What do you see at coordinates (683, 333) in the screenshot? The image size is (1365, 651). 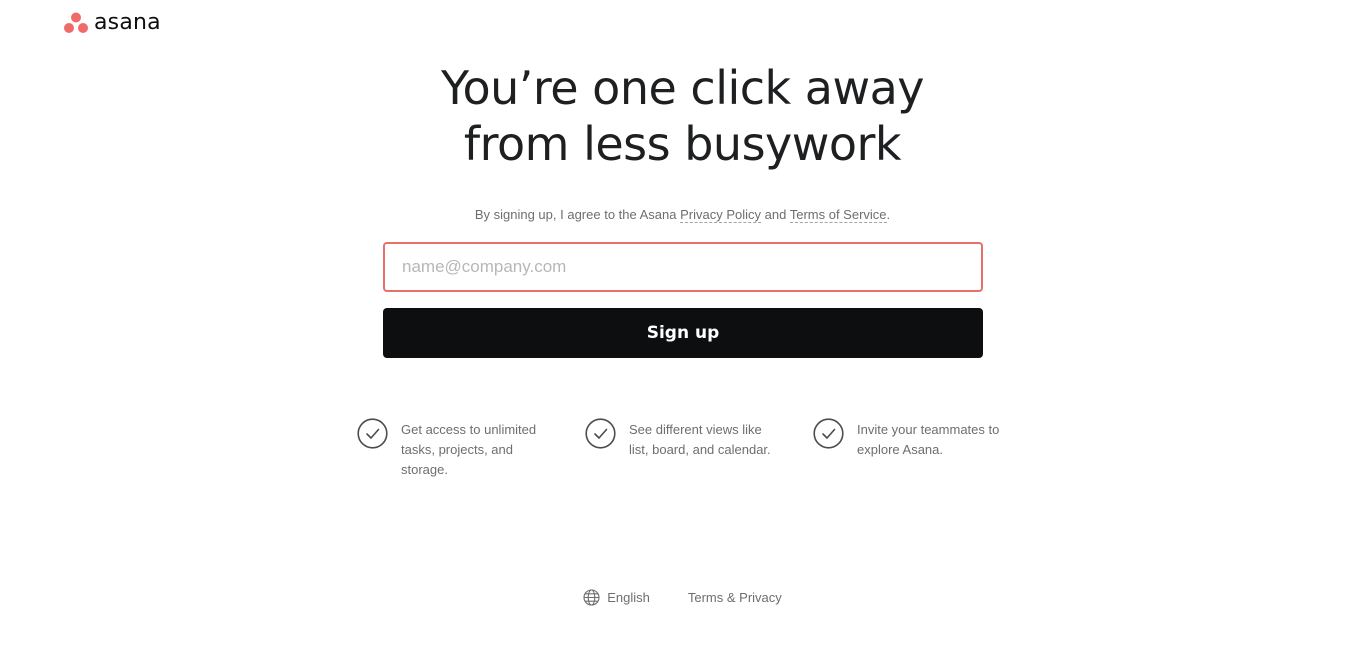 I see `sign-up-button: Sign up` at bounding box center [683, 333].